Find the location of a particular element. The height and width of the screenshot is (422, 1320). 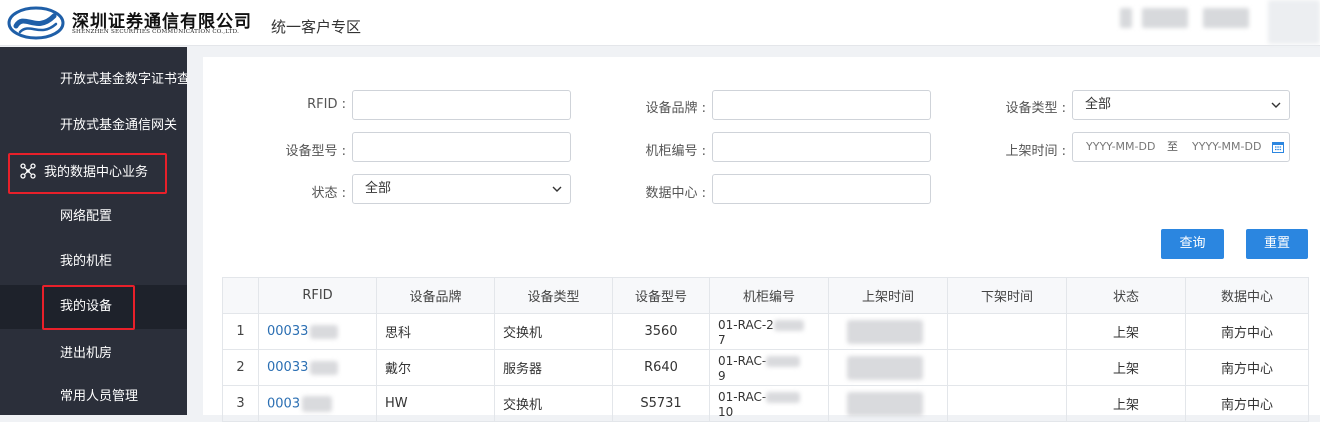

sidebar-item-fund-certificate: 开放式基金数字证书查询 is located at coordinates (93, 80).